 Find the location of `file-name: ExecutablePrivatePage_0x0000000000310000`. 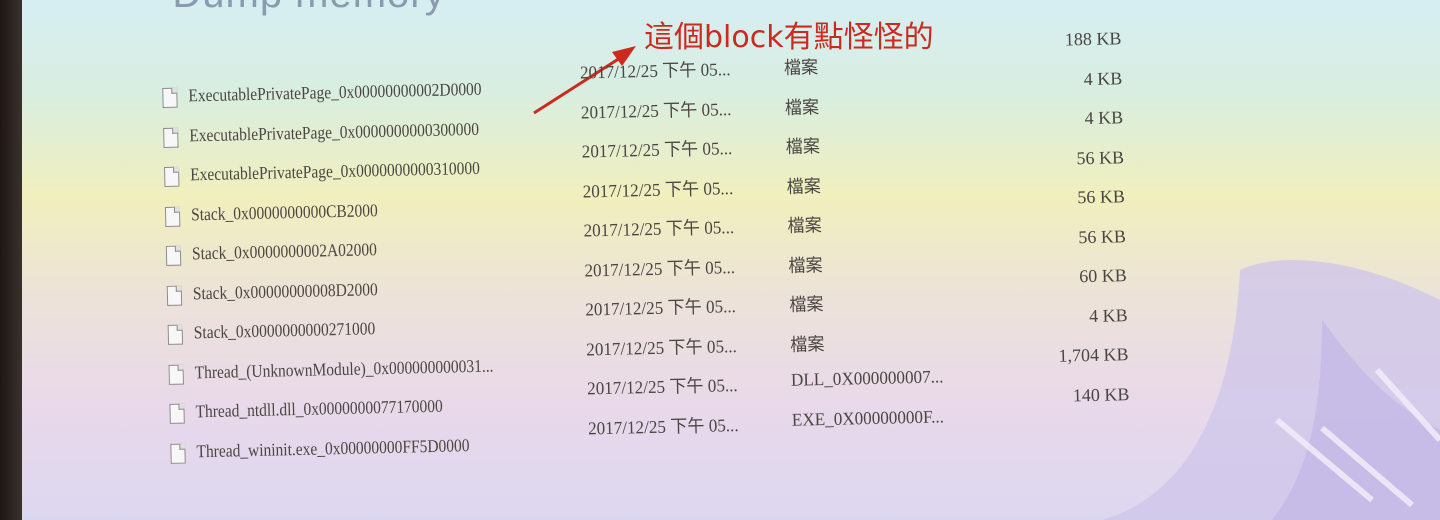

file-name: ExecutablePrivatePage_0x0000000000310000 is located at coordinates (335, 171).